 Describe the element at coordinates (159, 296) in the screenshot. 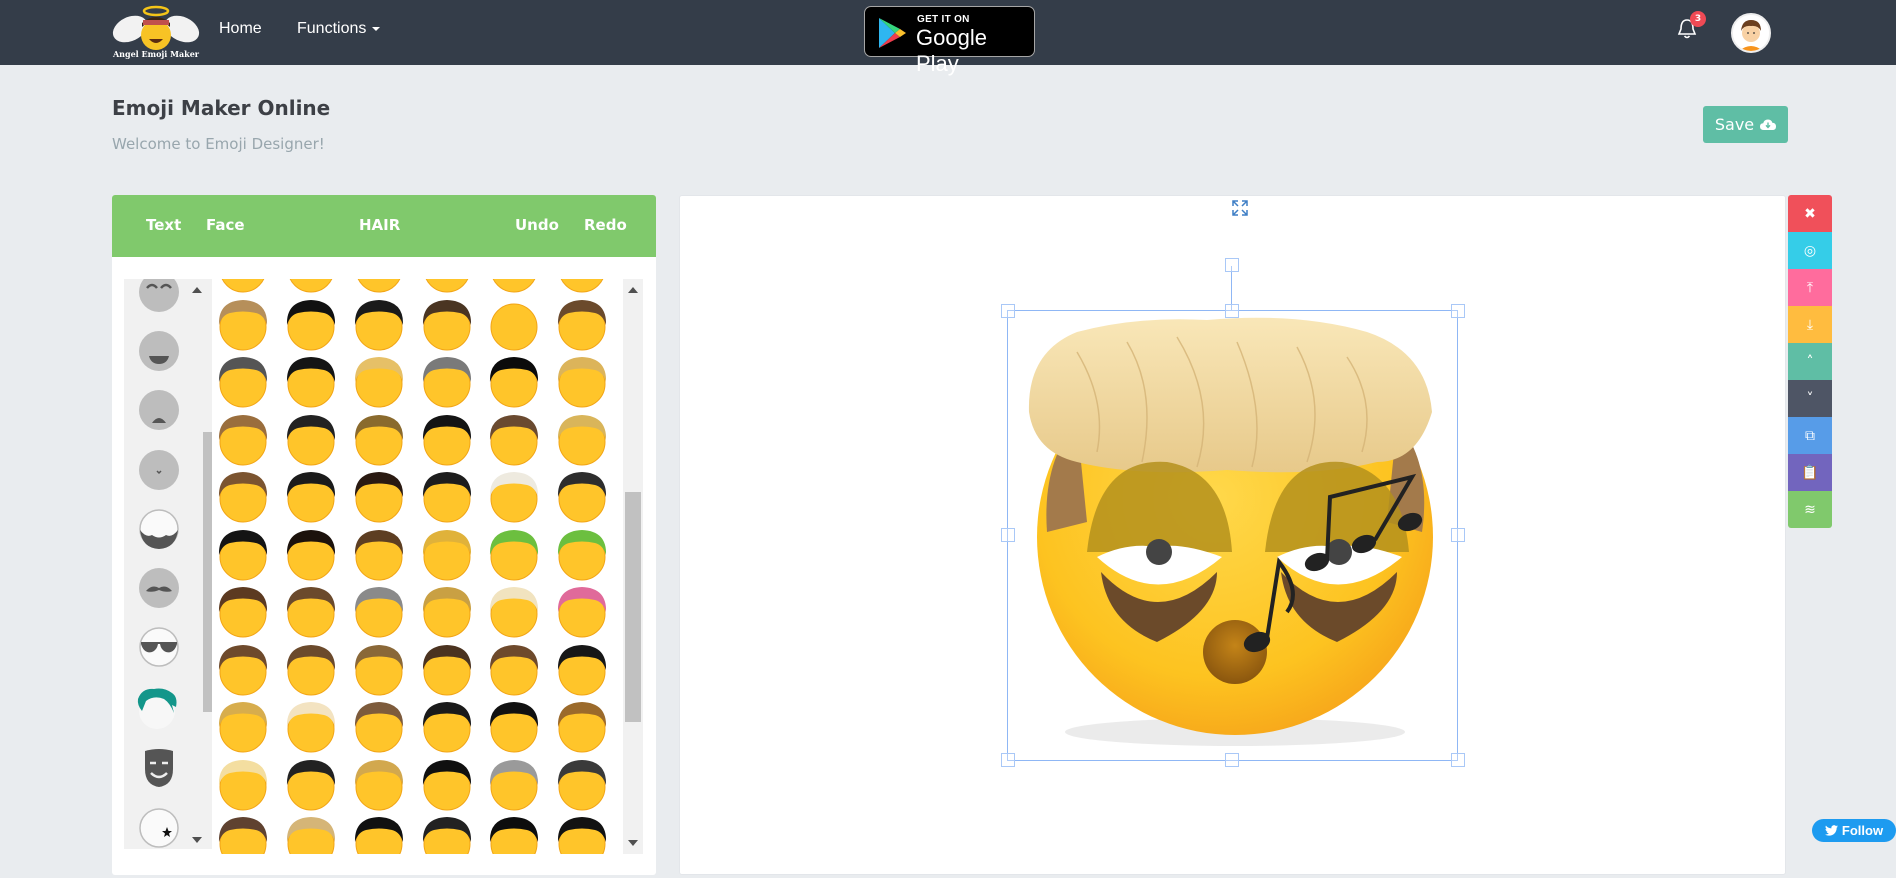

I see `category-eyes-closed` at that location.